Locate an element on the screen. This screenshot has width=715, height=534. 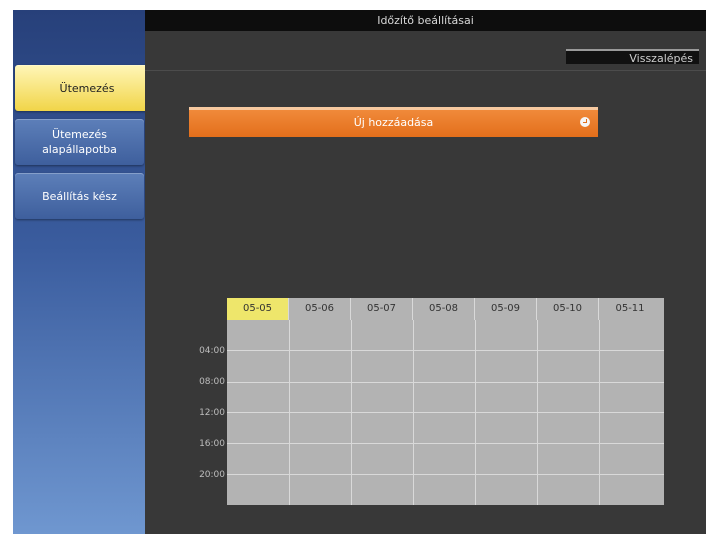
add-new-button: Új hozzáadása is located at coordinates (393, 122).